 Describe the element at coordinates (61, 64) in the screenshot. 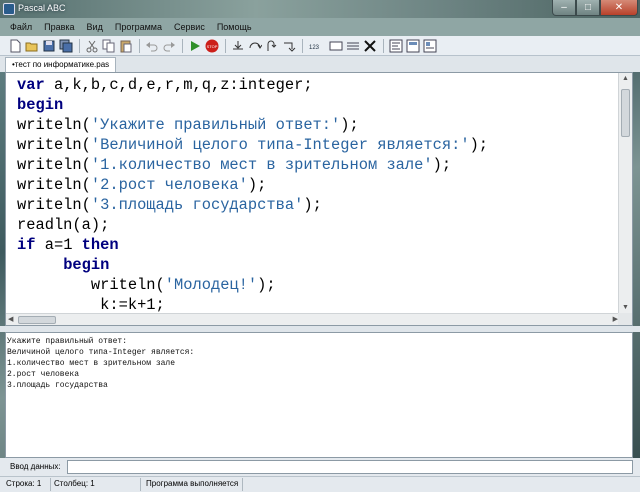

I see `tab-current-file: •тест по информатике.pas` at that location.